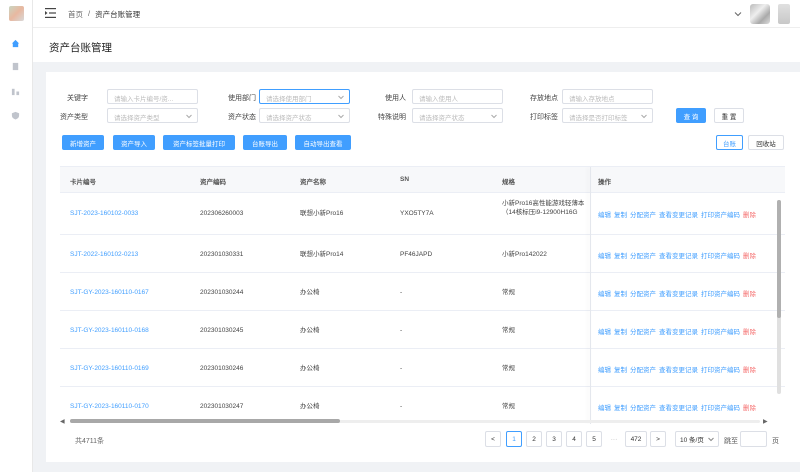  Describe the element at coordinates (784, 14) in the screenshot. I see `user-menu` at that location.